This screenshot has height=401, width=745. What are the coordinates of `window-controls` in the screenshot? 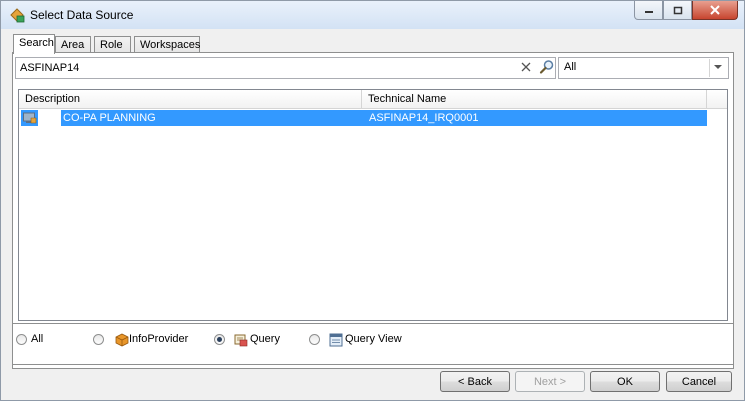 It's located at (686, 11).